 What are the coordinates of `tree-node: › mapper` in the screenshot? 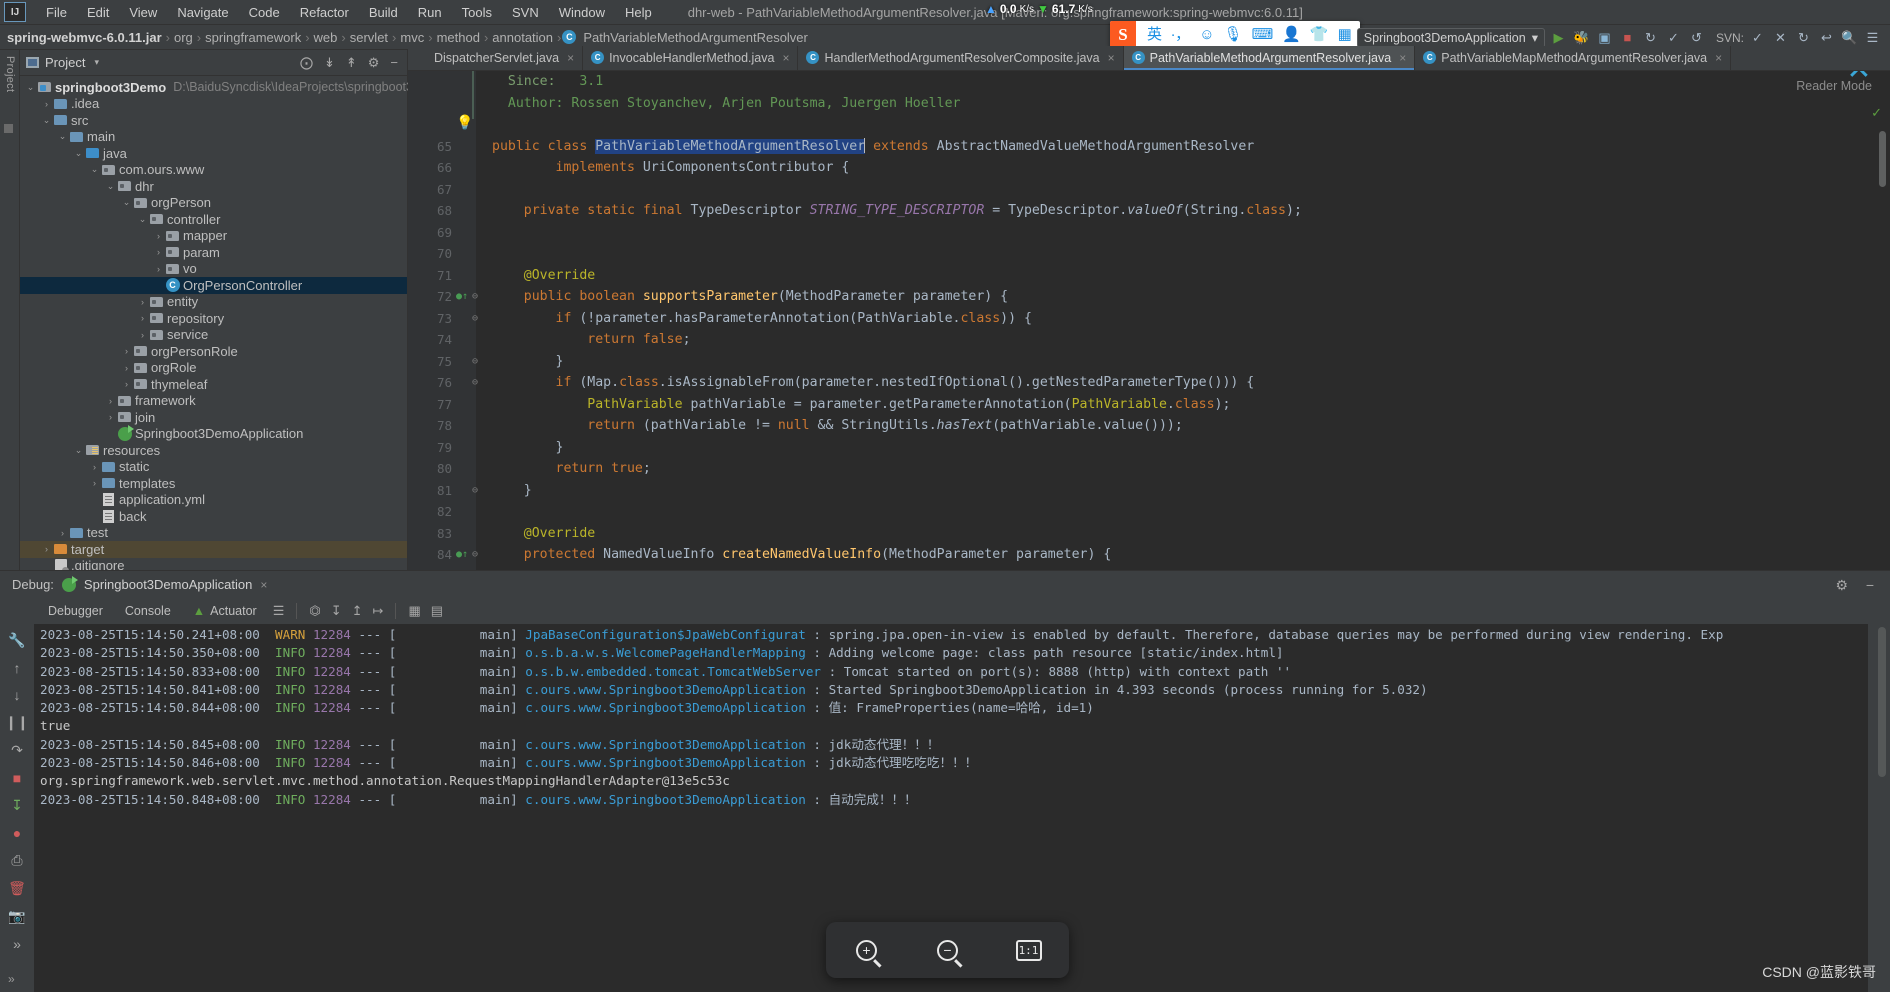 It's located at (213, 236).